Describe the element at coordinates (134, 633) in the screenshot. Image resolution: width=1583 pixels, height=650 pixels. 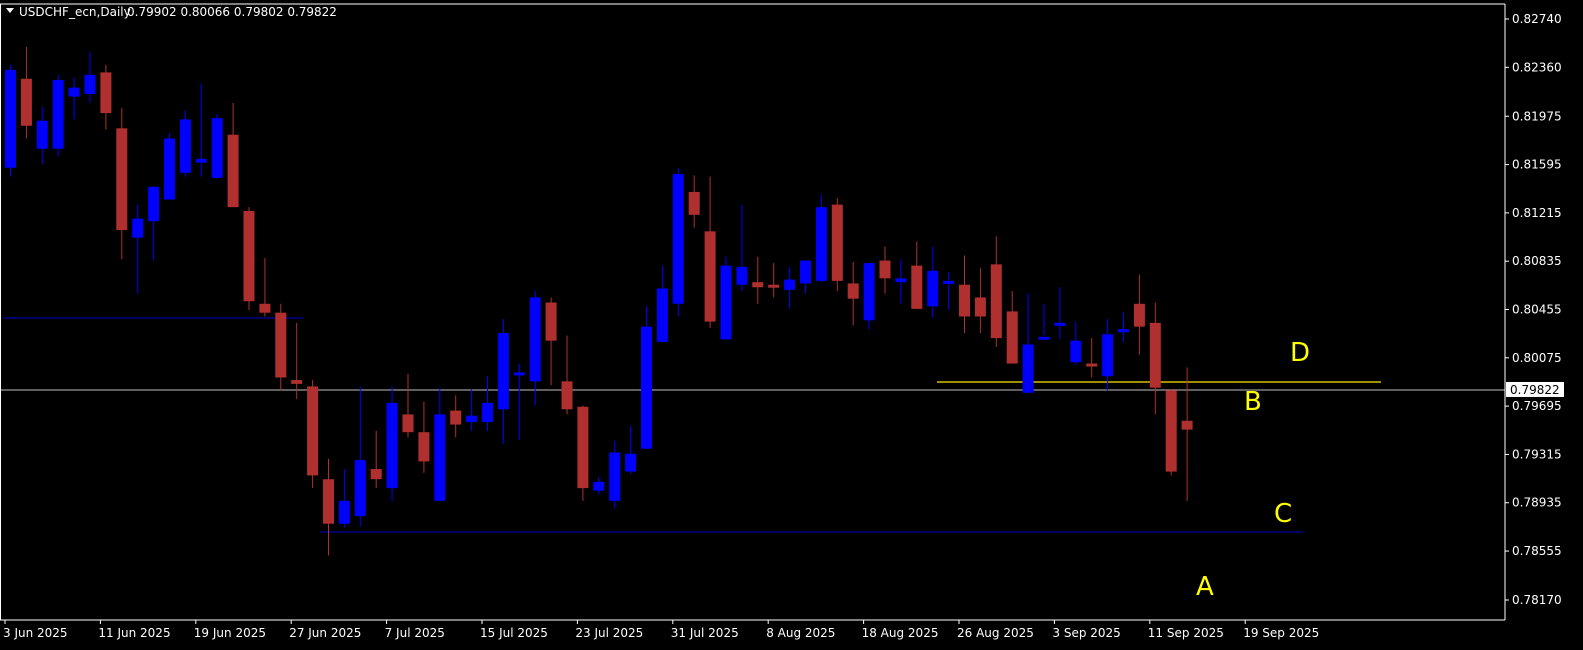
I see `x-tick-label: 11 Jun 2025` at that location.